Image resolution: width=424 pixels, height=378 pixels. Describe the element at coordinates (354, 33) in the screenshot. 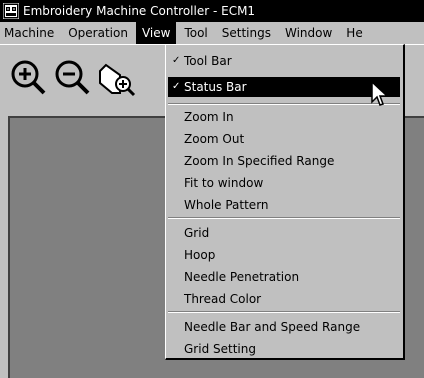

I see `menu-help: He` at that location.